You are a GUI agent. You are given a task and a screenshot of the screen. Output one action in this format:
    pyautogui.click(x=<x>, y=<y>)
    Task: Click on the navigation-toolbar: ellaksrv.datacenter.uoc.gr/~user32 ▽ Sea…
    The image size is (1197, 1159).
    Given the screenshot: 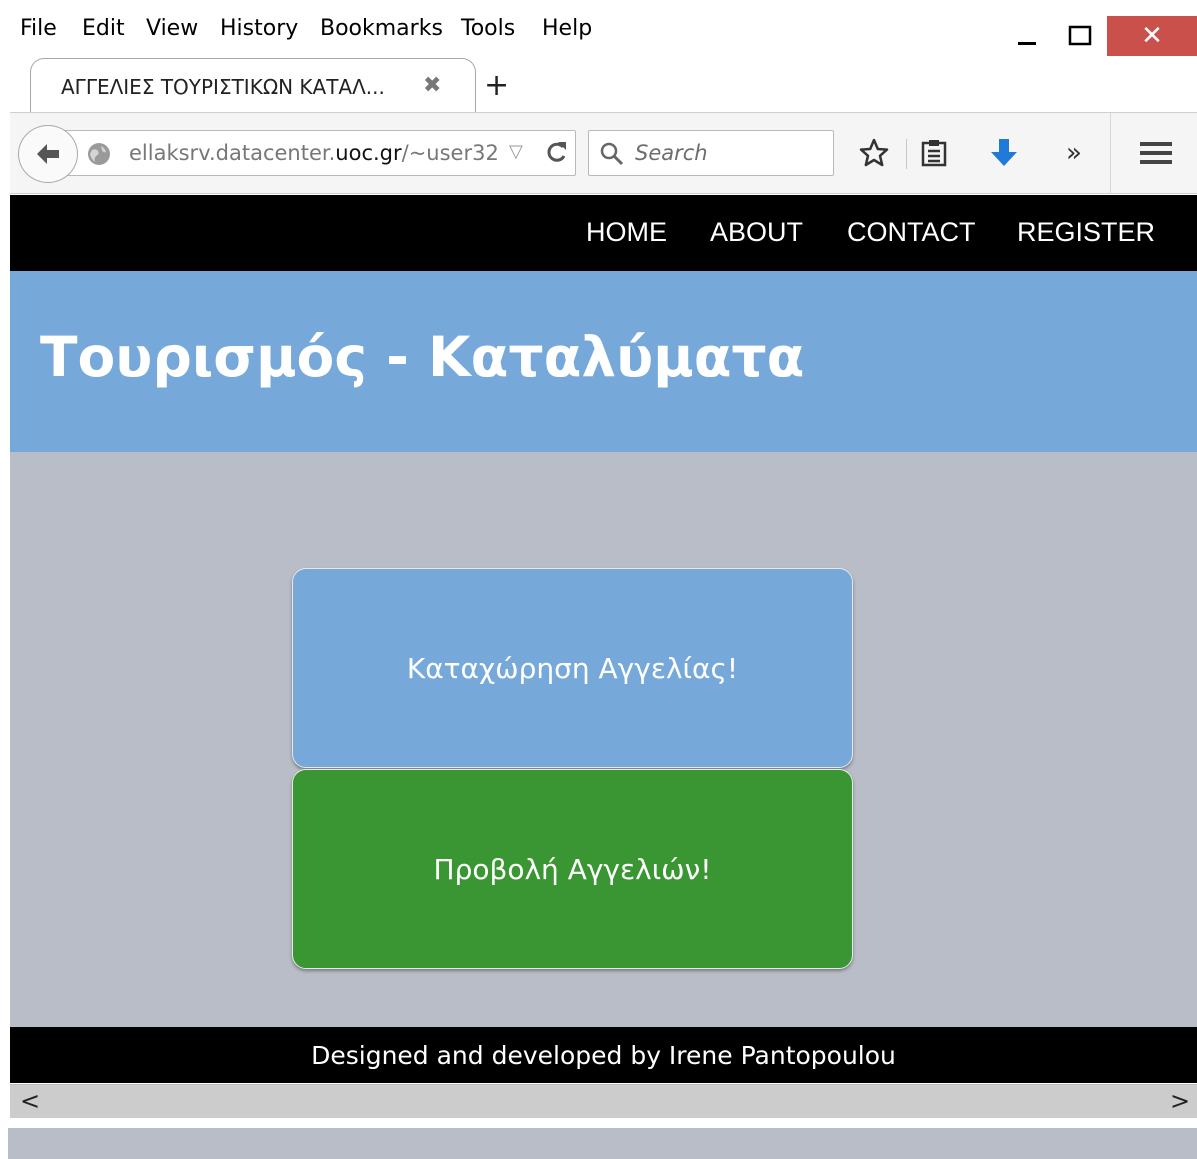 What is the action you would take?
    pyautogui.click(x=603, y=153)
    